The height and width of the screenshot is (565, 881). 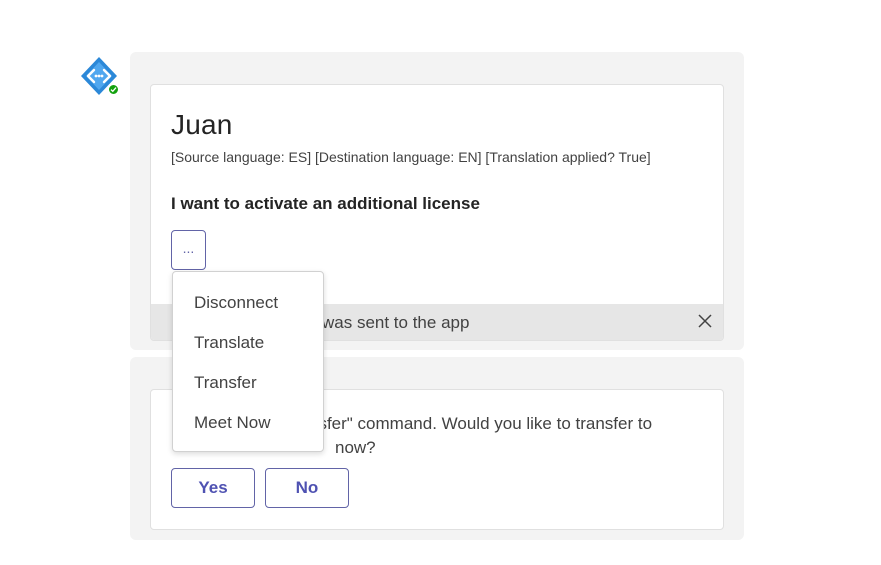 I want to click on notice-text: was sent to the app, so click(x=396, y=322).